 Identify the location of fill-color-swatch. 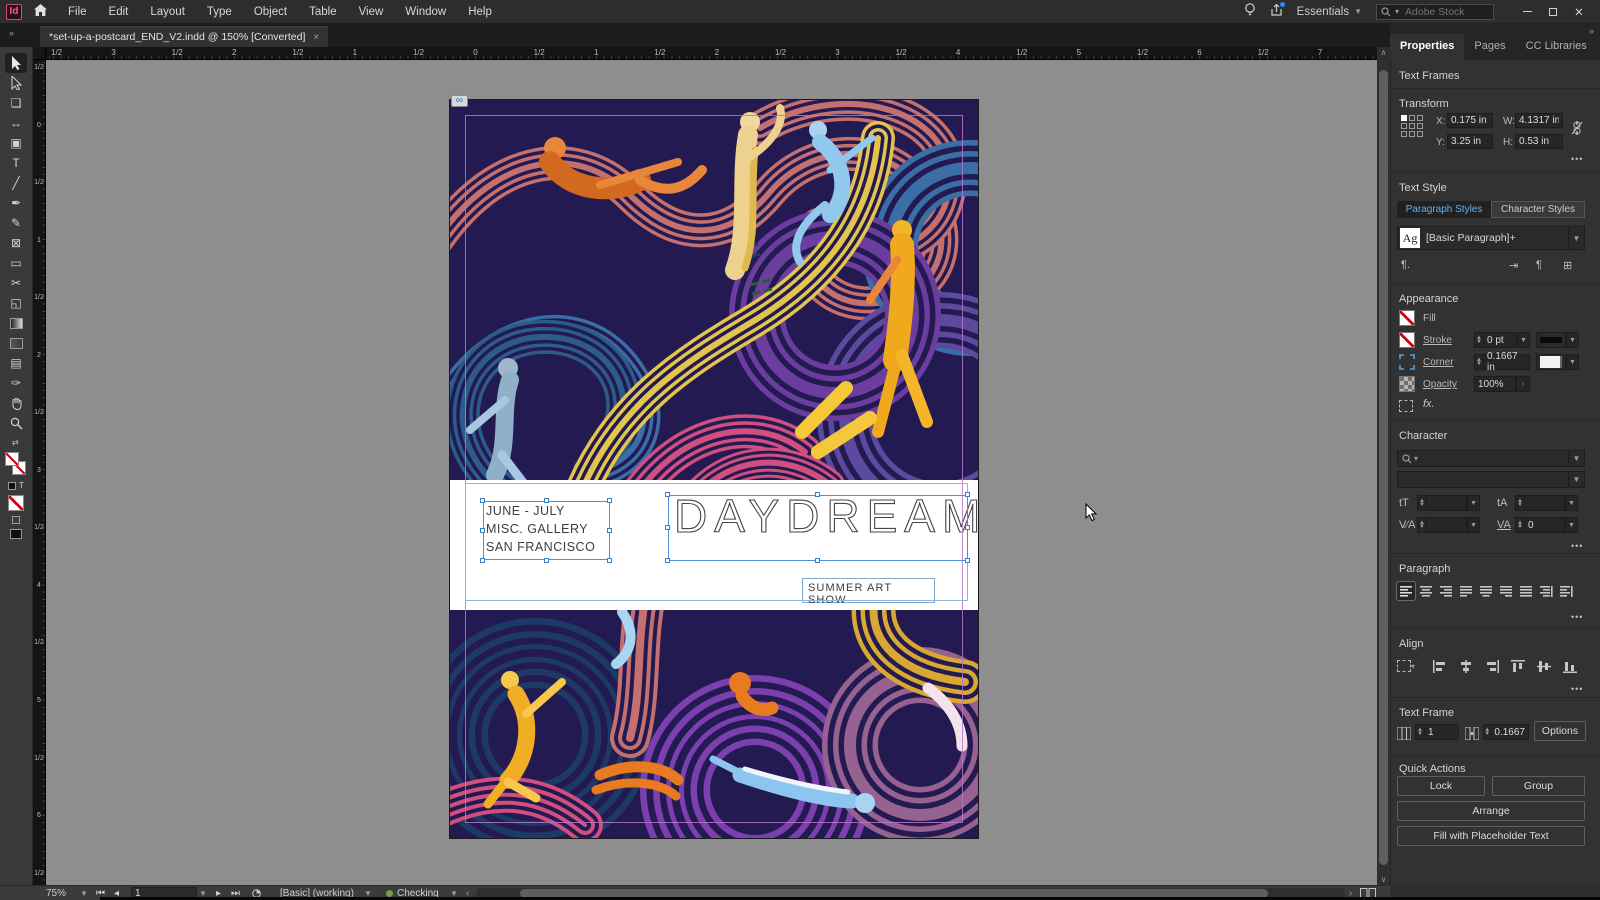
(1407, 318).